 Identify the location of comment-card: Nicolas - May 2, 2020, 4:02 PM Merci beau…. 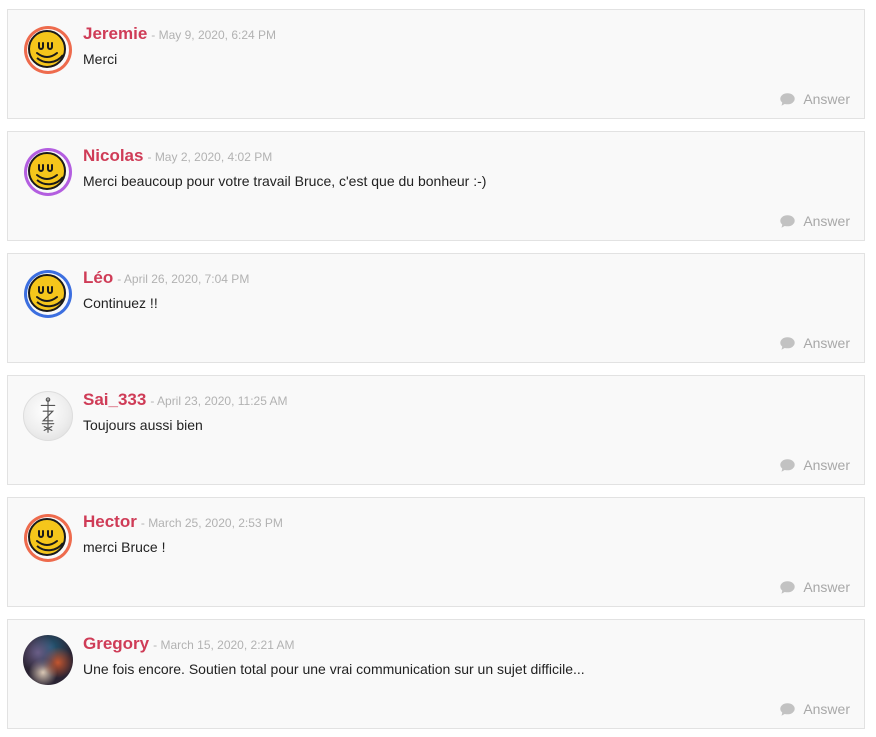
(436, 186).